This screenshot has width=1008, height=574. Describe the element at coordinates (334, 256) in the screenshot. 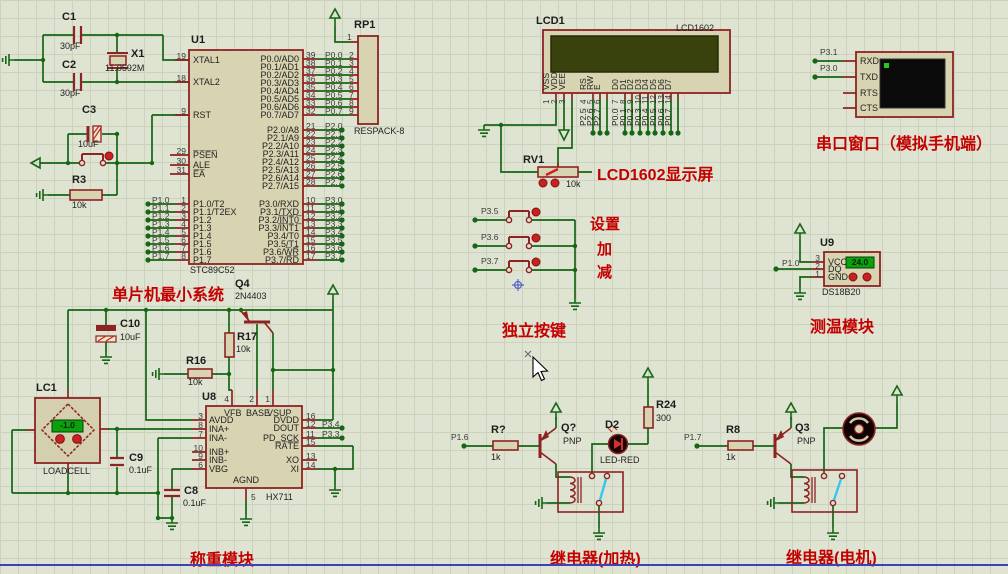

I see `pin-or-net-label: P3.7` at that location.